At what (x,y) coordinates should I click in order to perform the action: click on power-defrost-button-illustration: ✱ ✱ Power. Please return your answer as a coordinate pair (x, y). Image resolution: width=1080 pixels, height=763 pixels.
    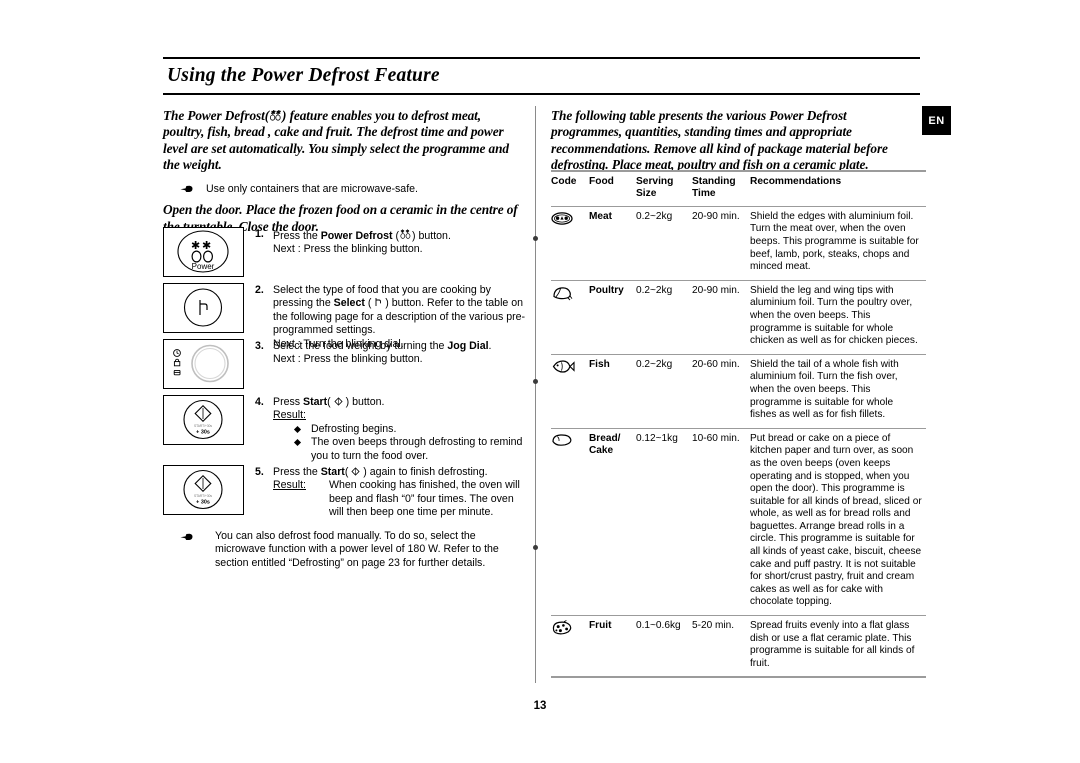
    Looking at the image, I should click on (203, 252).